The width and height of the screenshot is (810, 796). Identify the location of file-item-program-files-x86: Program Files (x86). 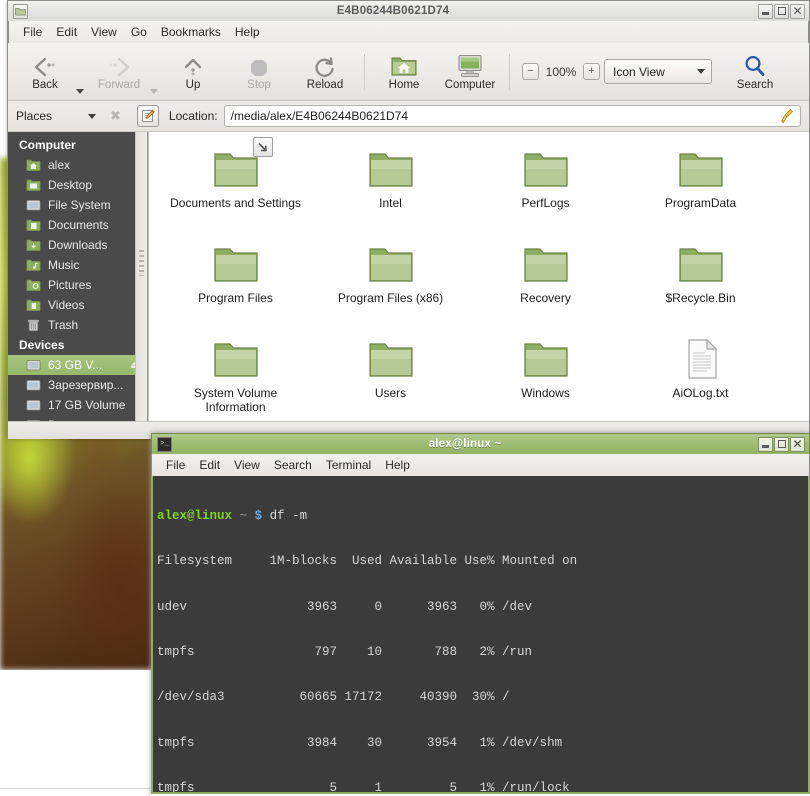
(390, 282).